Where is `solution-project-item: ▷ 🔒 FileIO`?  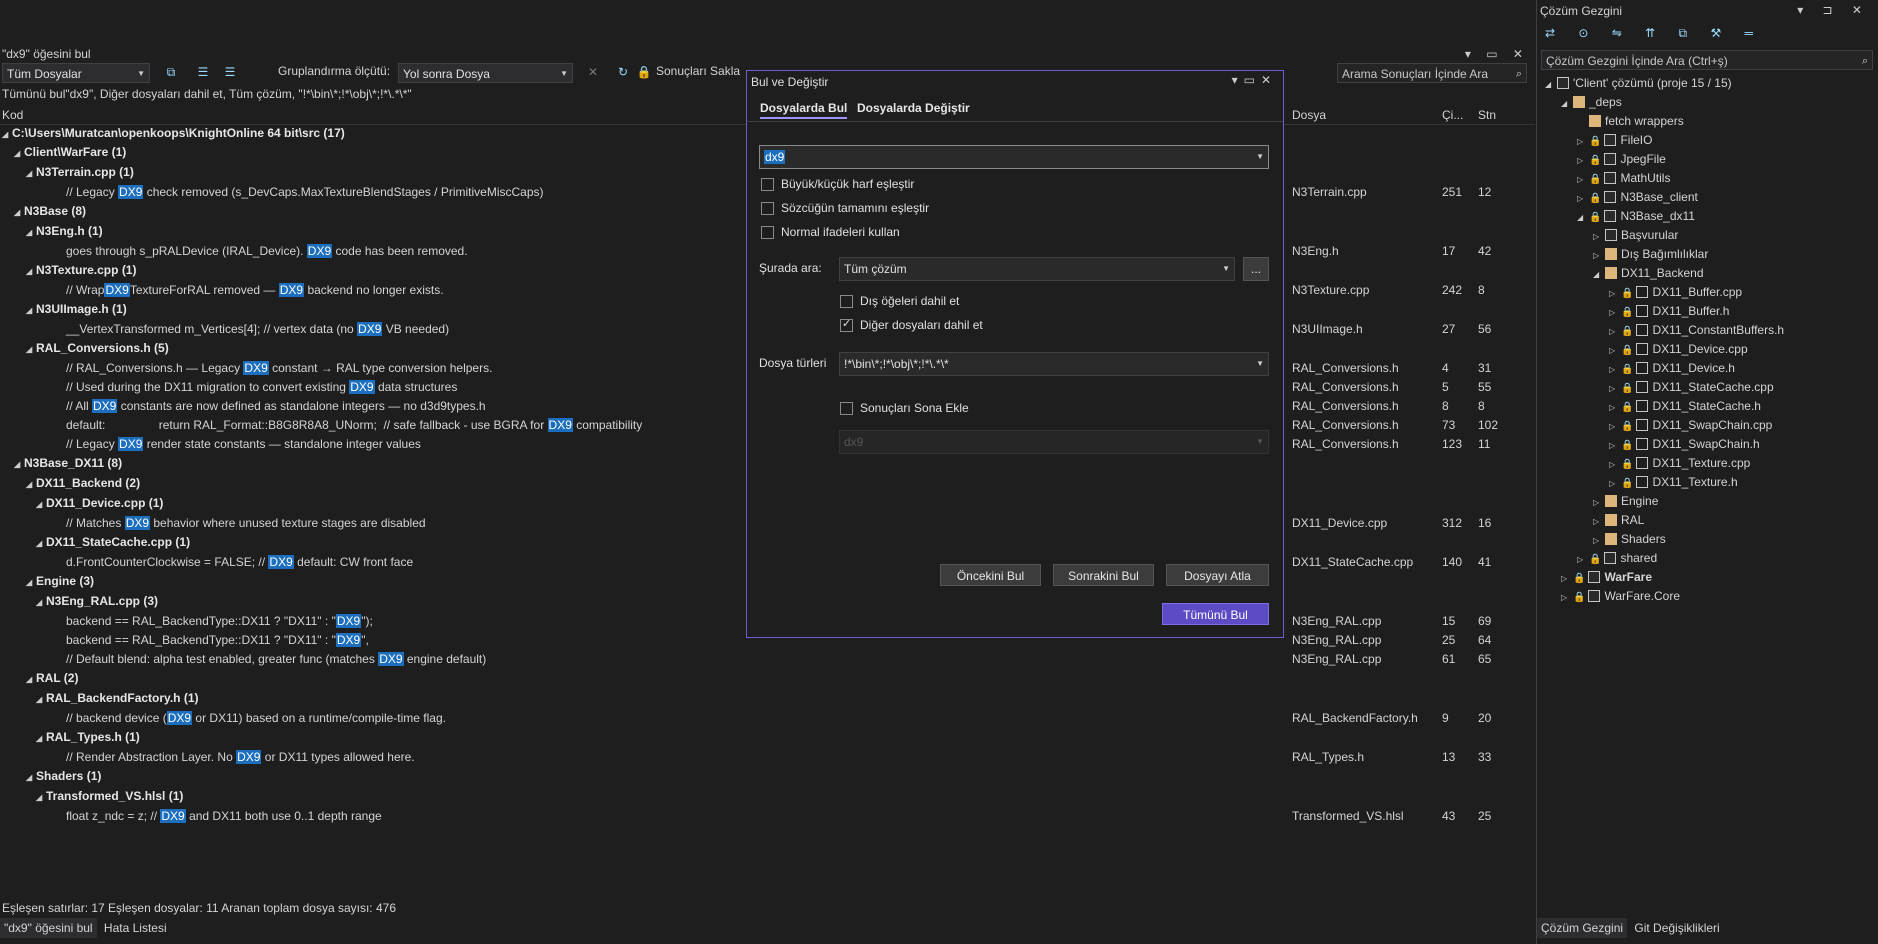 solution-project-item: ▷ 🔒 FileIO is located at coordinates (1614, 140).